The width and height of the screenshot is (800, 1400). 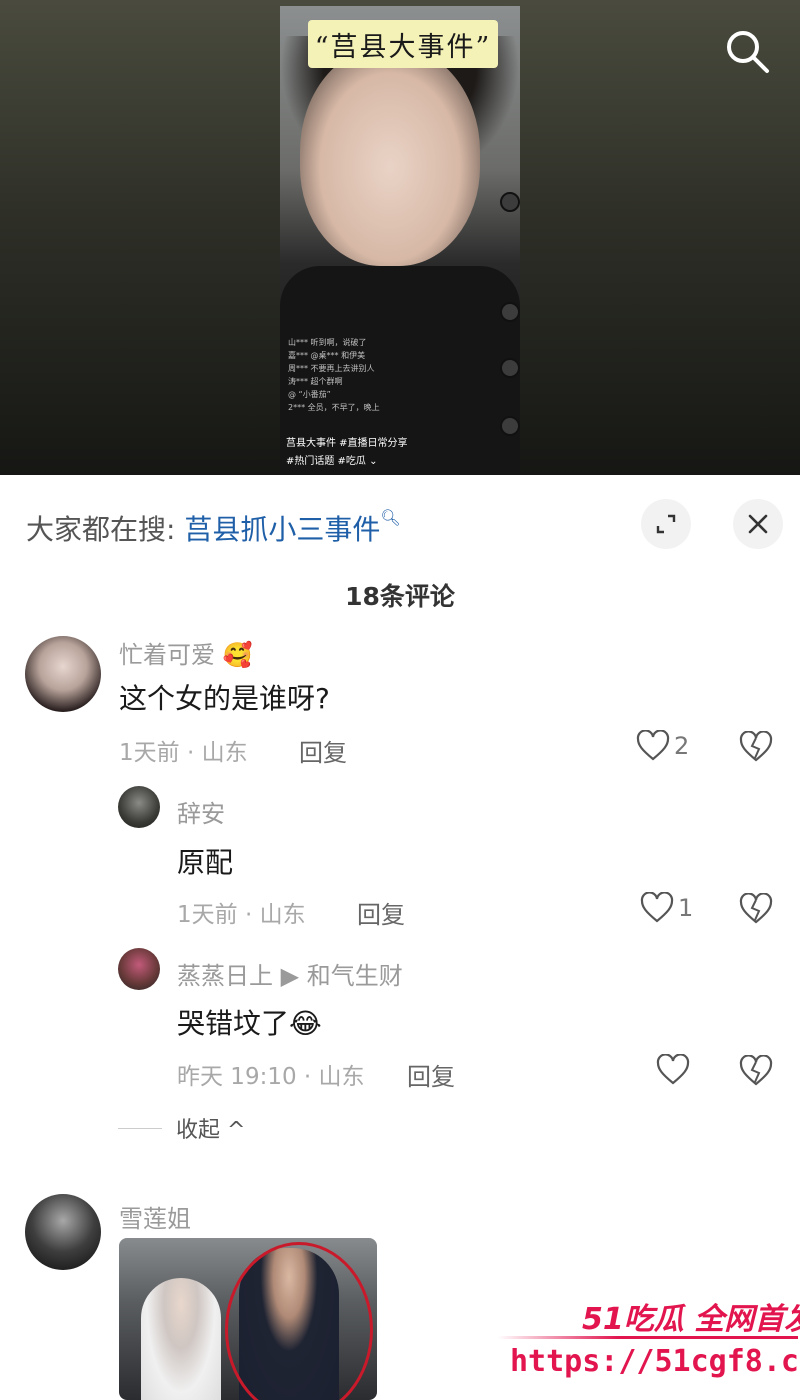 What do you see at coordinates (309, 394) in the screenshot?
I see `live-chat-line: @ “小番茄”` at bounding box center [309, 394].